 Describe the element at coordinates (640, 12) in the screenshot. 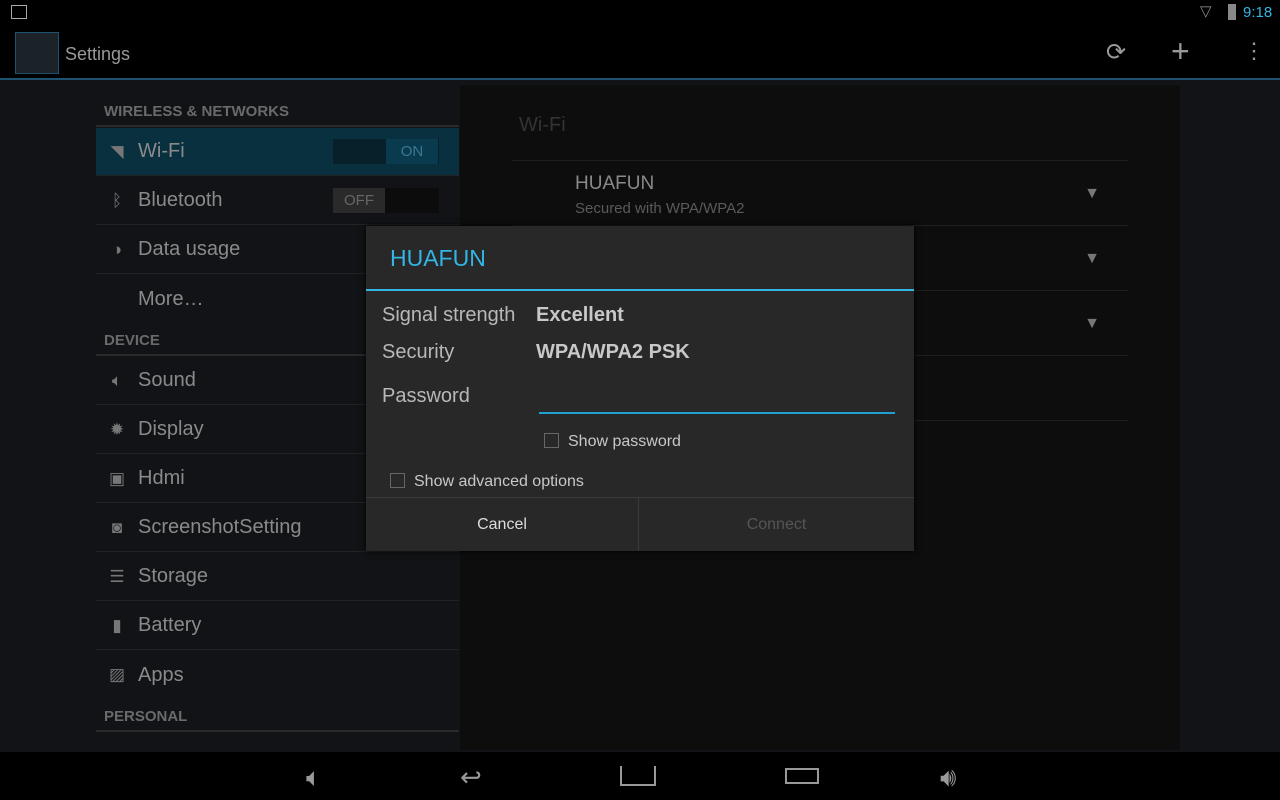

I see `status-bar: ▽ 9:18` at that location.